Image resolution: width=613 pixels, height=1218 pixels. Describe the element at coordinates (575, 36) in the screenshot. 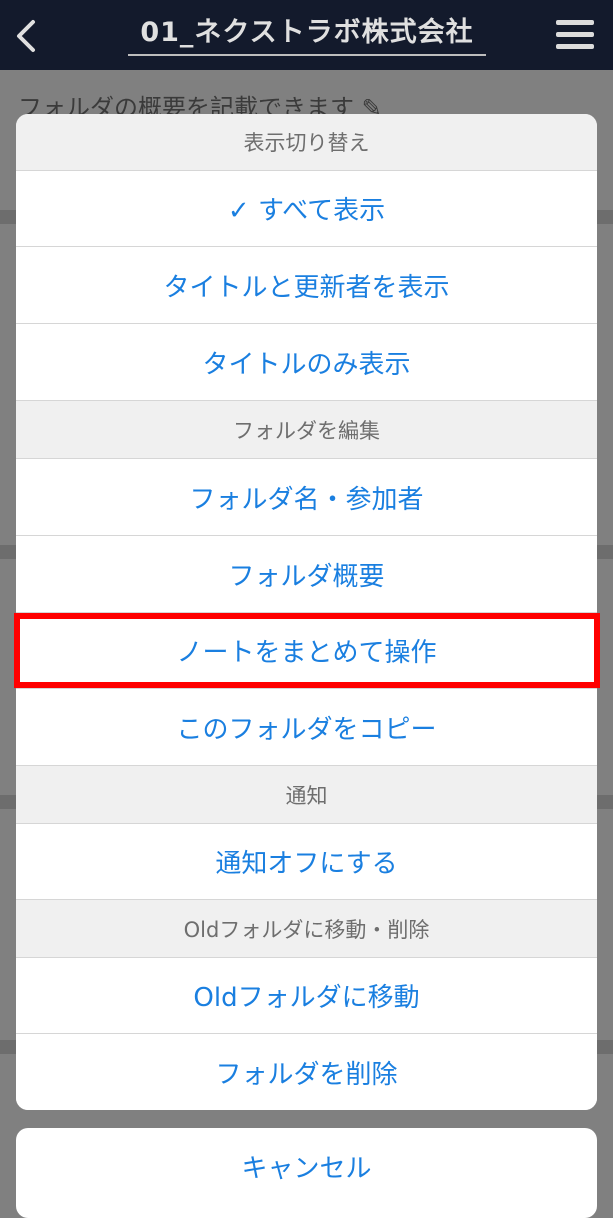

I see `hamburger-menu-icon` at that location.